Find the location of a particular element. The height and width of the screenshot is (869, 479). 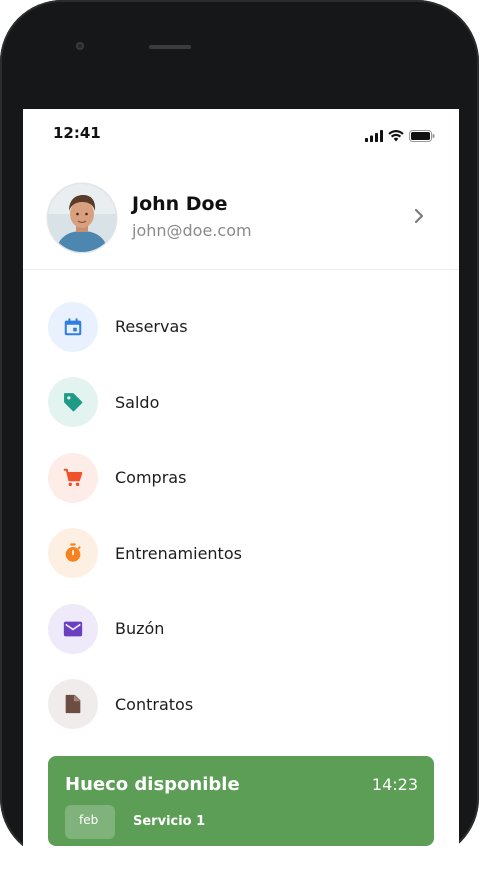

menu-item-contratos: Contratos is located at coordinates (241, 705).